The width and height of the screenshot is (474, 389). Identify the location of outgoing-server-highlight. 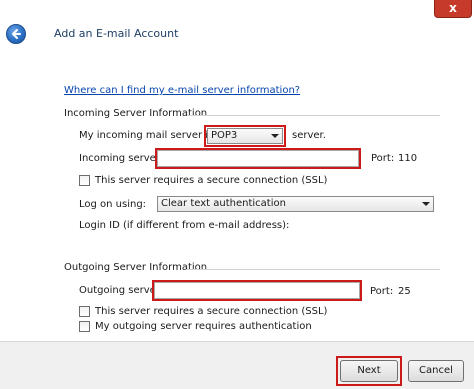
(257, 290).